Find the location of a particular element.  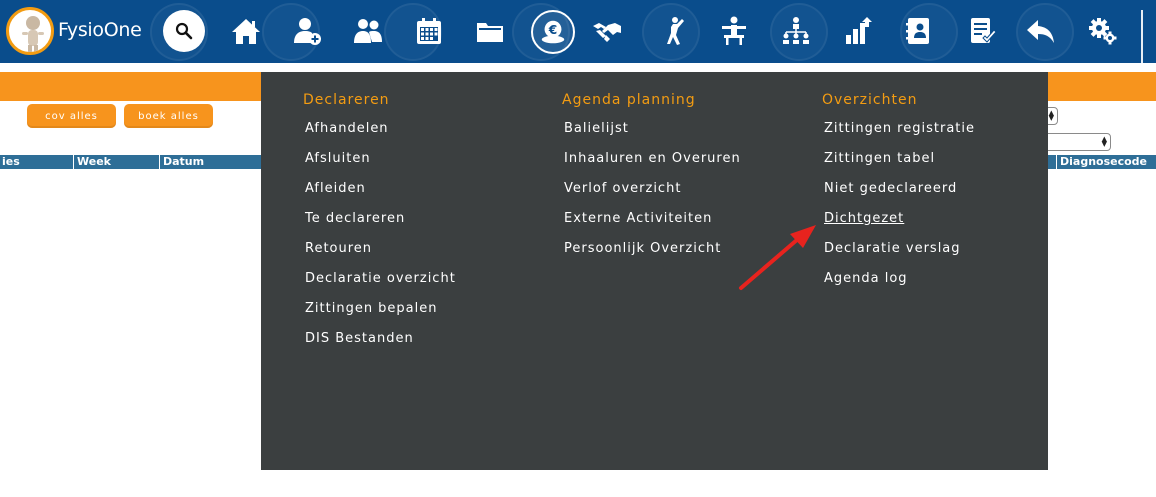

organization-button is located at coordinates (796, 31).